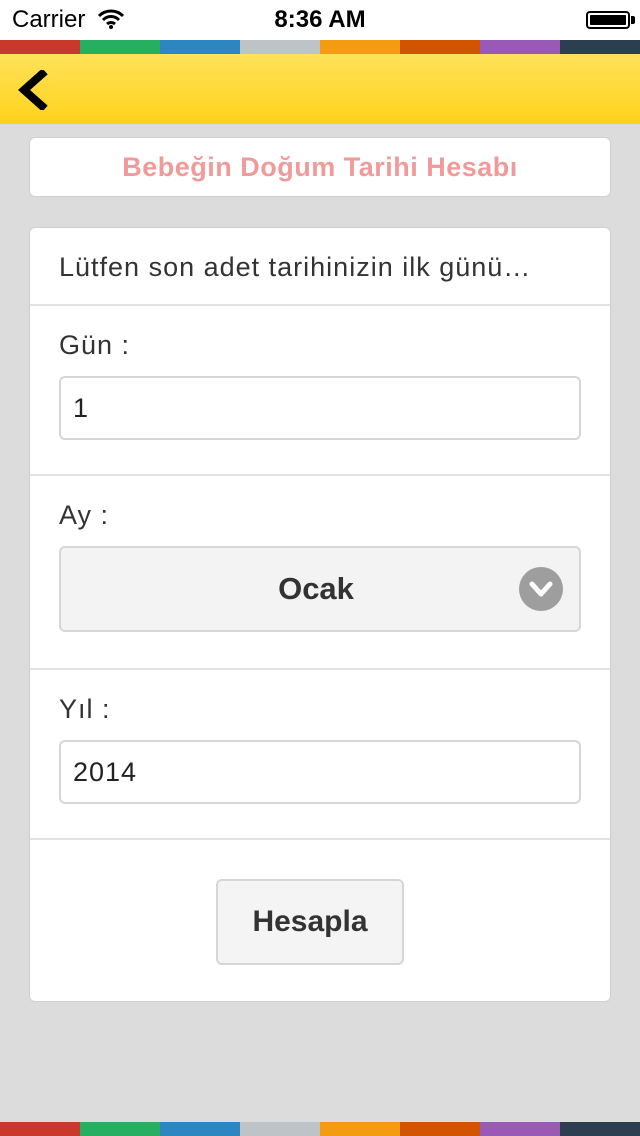 The width and height of the screenshot is (640, 1136). I want to click on color-stripe-top, so click(320, 47).